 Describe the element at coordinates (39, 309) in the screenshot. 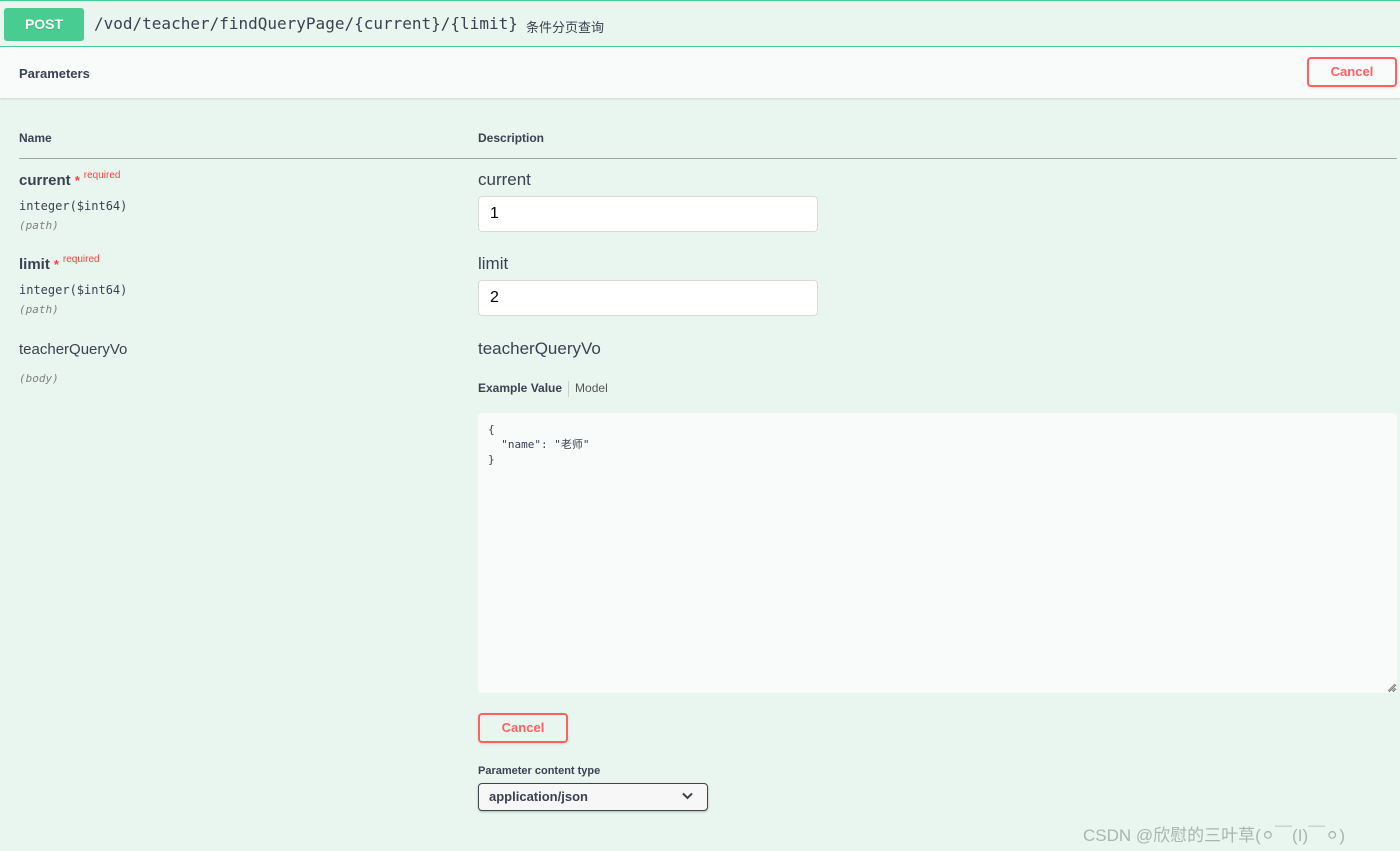

I see `param-in-limit: (path)` at that location.